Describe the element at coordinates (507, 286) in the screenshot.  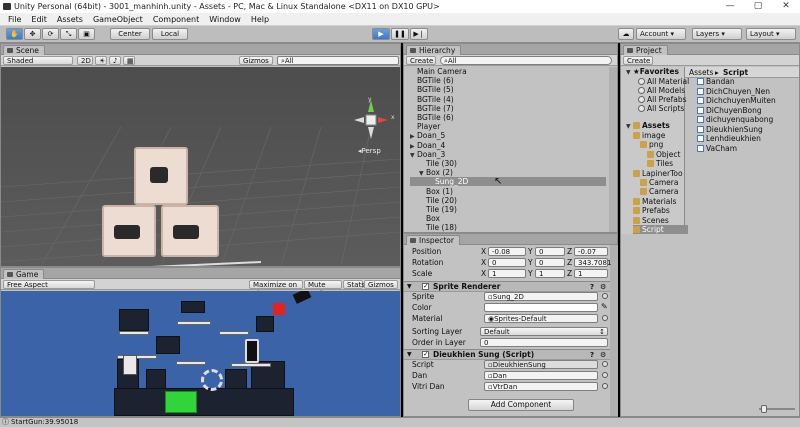
I see `sprite-renderer-header: ▼ Sprite Renderer ? ⚙` at that location.